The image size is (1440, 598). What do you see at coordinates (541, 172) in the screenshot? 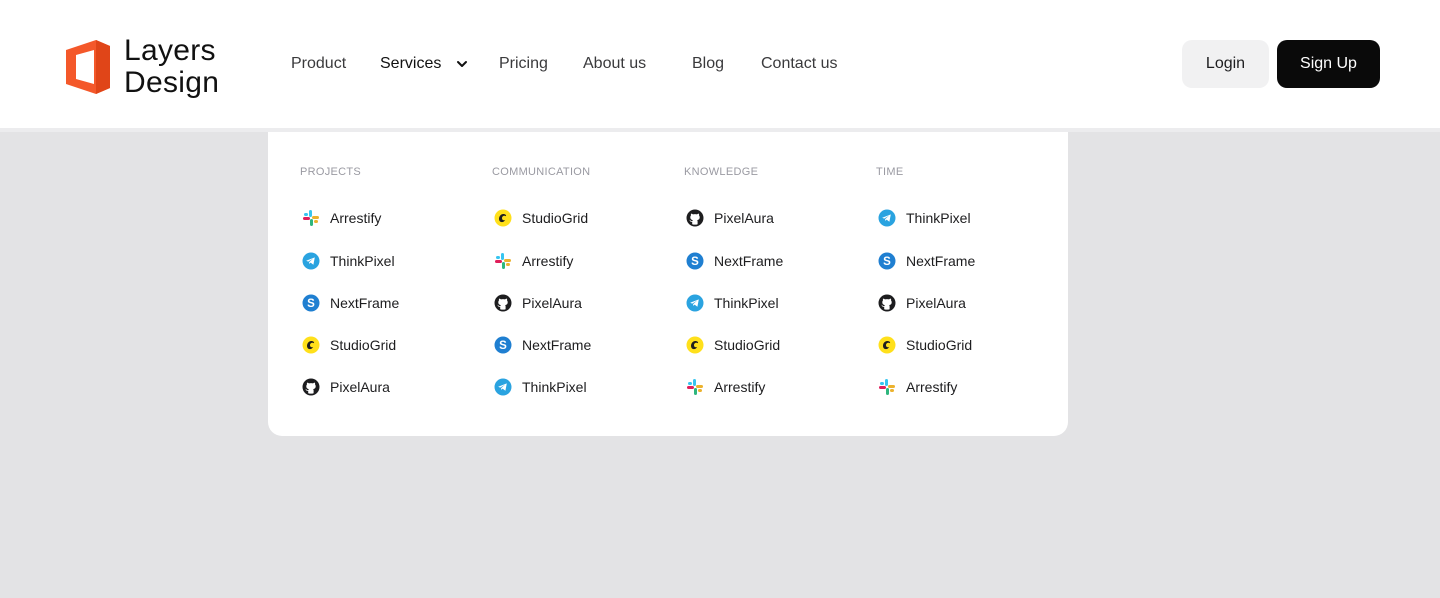
I see `column-title: COMMUNICATION` at bounding box center [541, 172].